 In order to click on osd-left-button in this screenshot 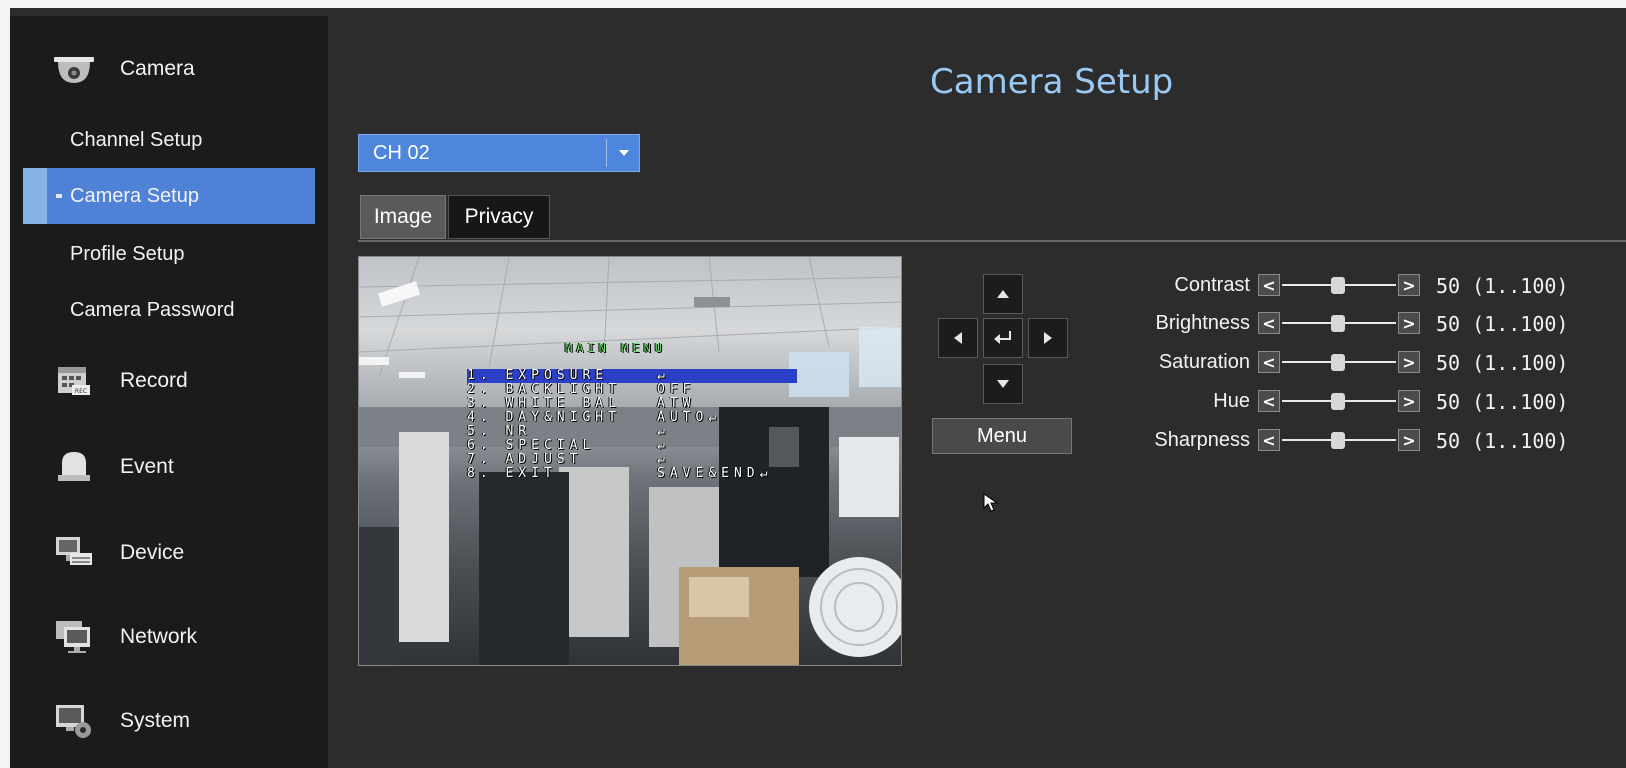, I will do `click(958, 338)`.